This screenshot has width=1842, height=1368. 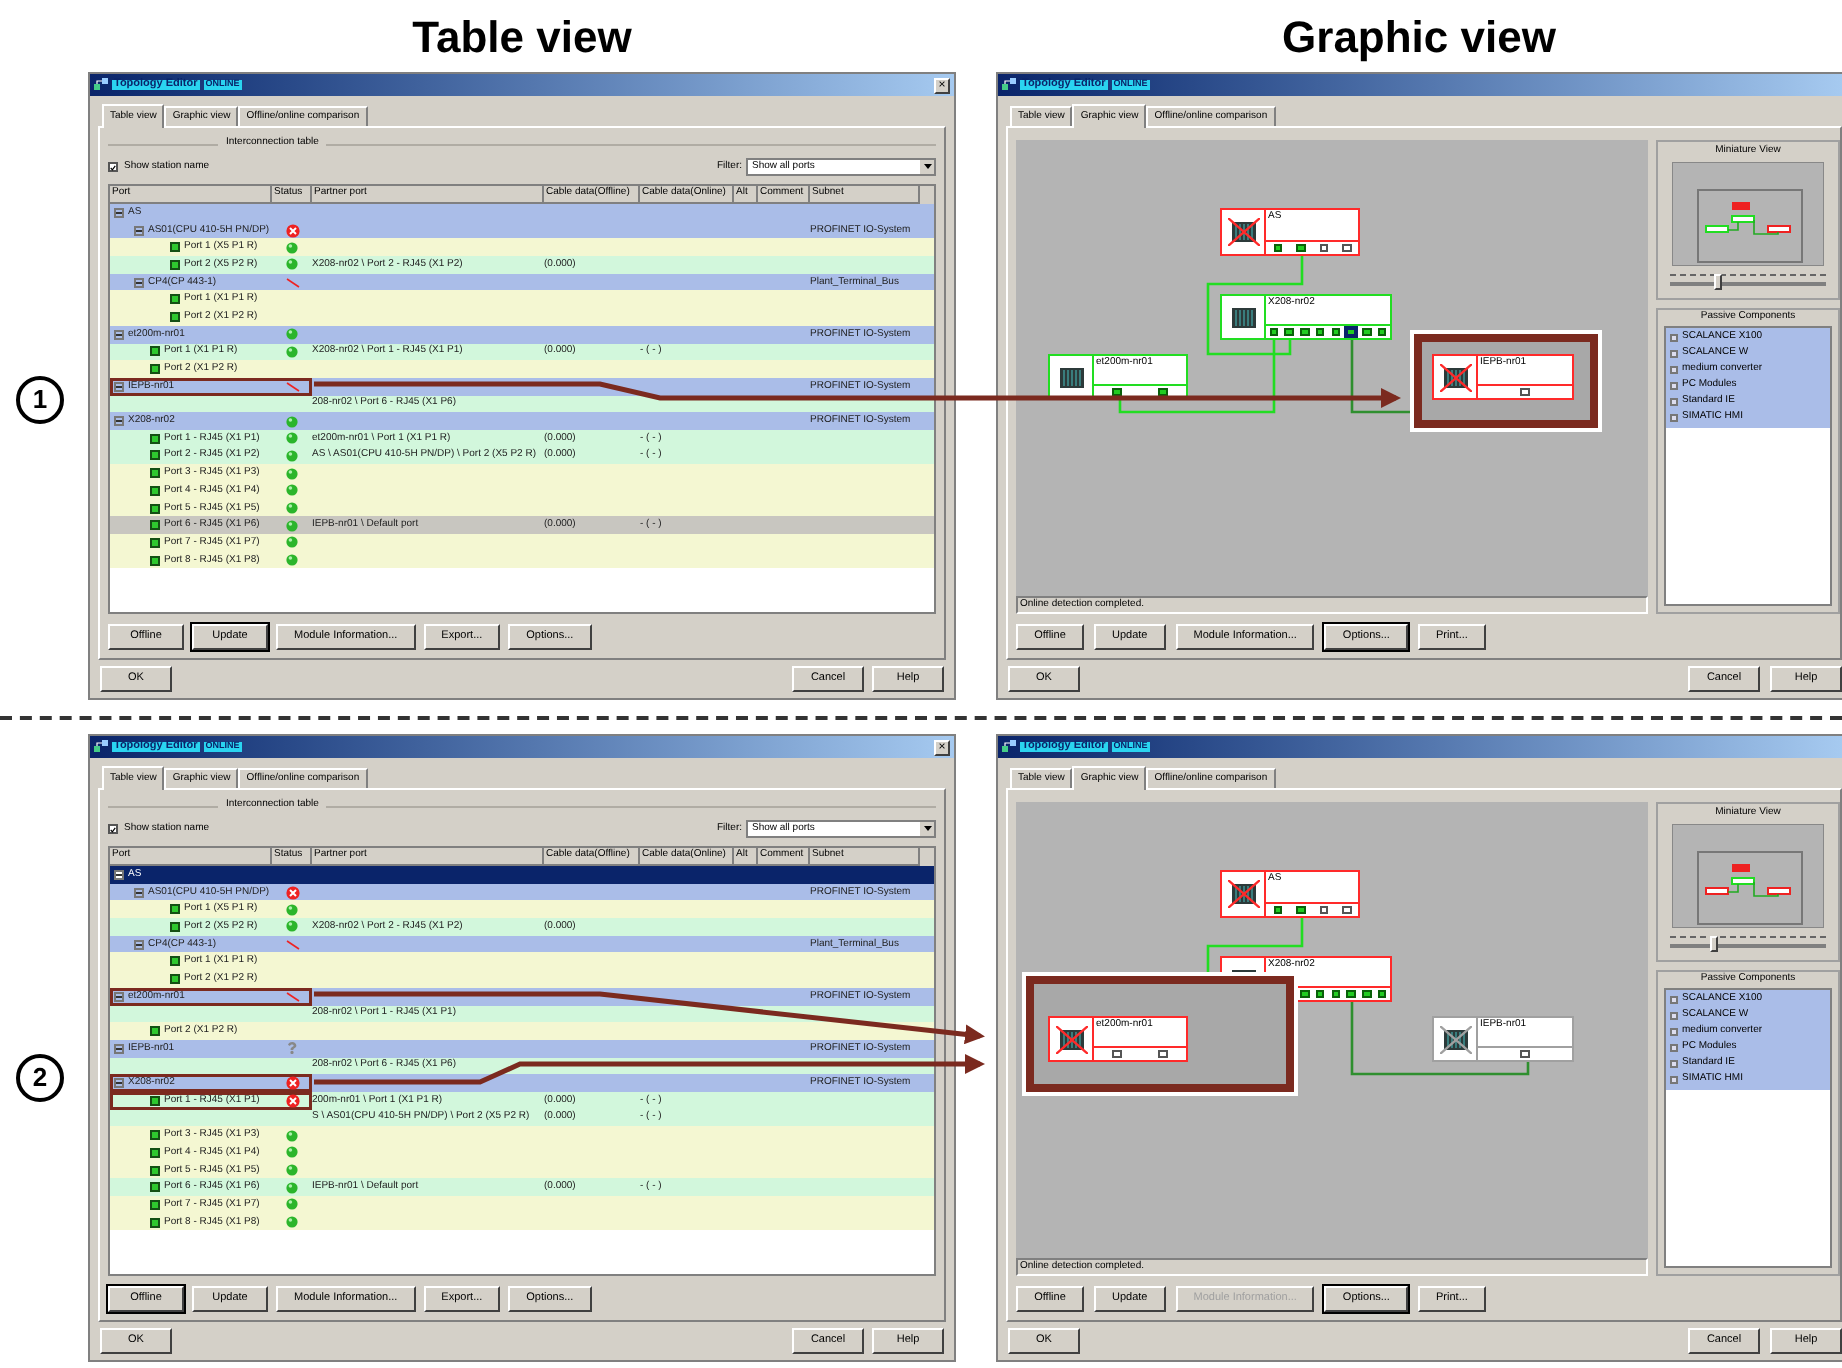 What do you see at coordinates (40, 400) in the screenshot?
I see `callout-number: 1` at bounding box center [40, 400].